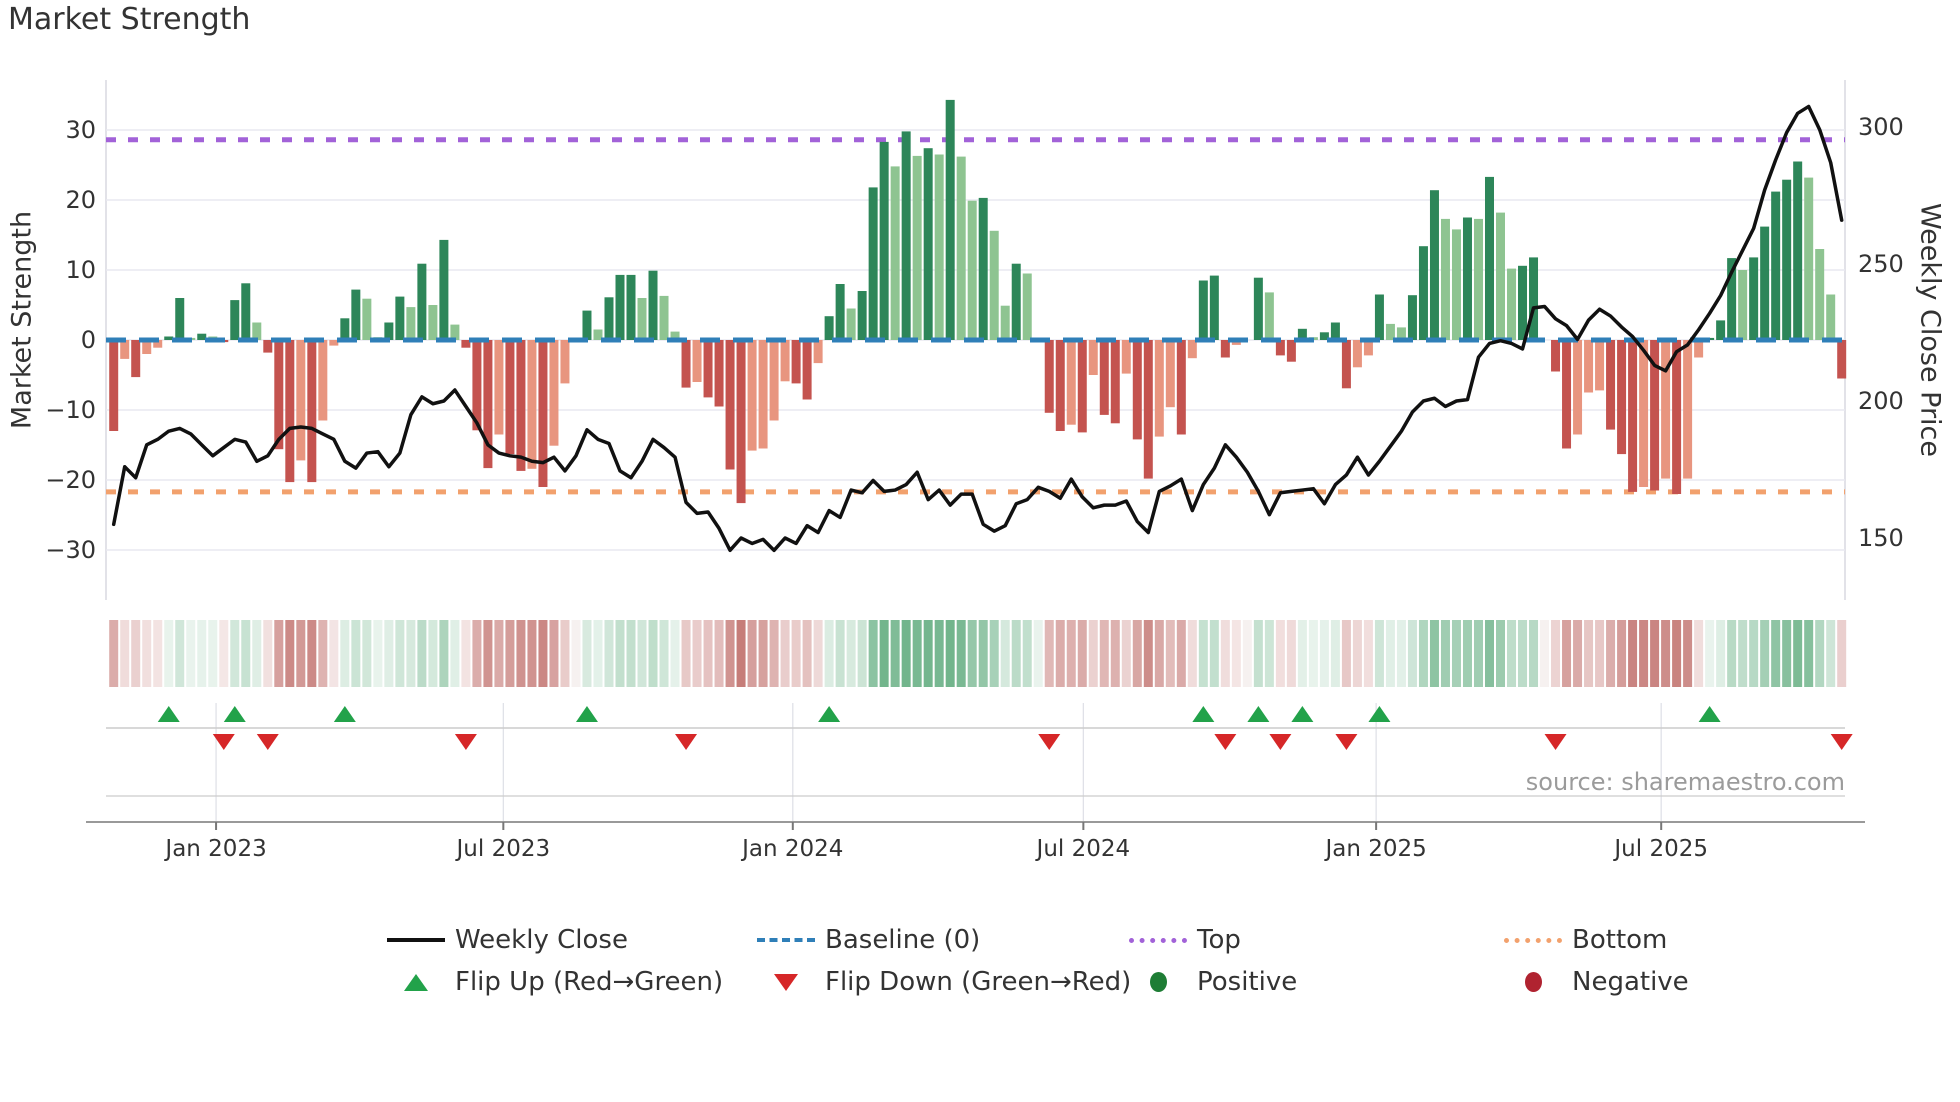 This screenshot has height=1102, width=1960. Describe the element at coordinates (1158, 940) in the screenshot. I see `top-dotted-icon` at that location.